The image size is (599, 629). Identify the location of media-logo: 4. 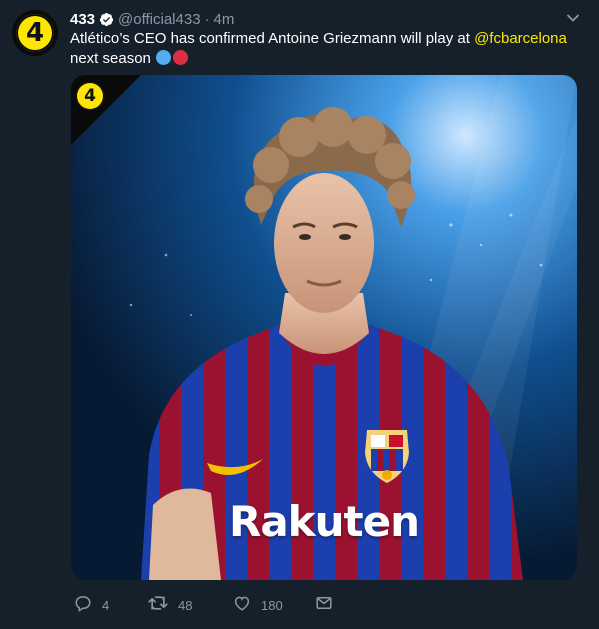
(90, 96).